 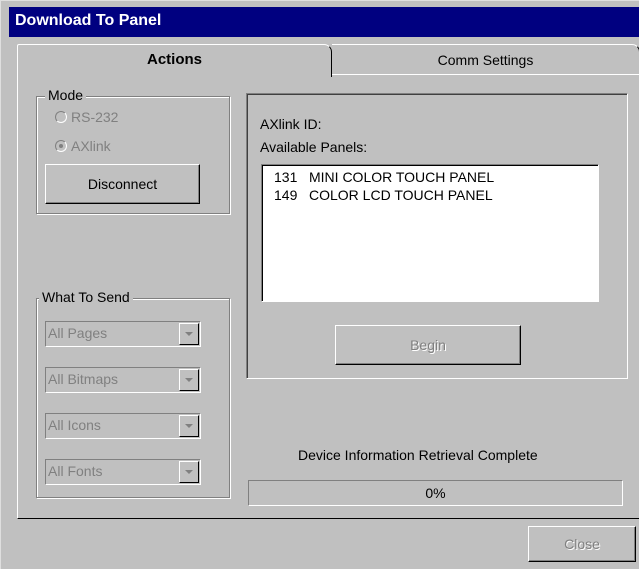 I want to click on begin-button-label: Begin, so click(x=428, y=345).